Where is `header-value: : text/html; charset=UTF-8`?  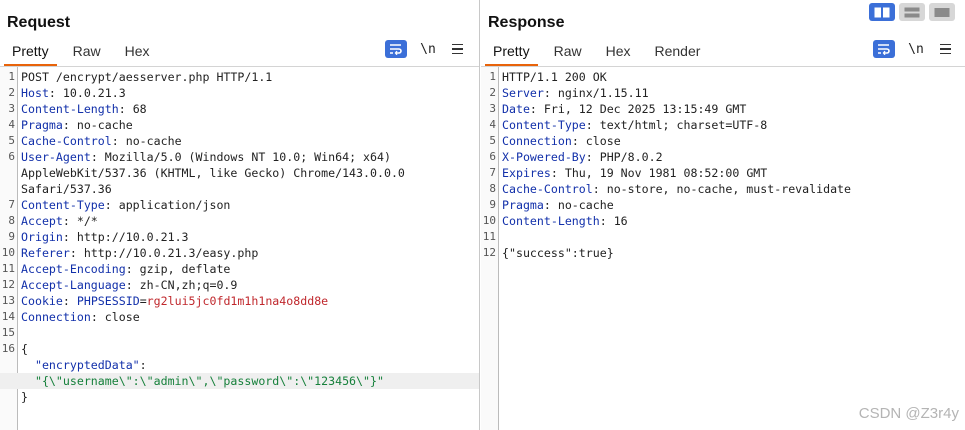 header-value: : text/html; charset=UTF-8 is located at coordinates (676, 125).